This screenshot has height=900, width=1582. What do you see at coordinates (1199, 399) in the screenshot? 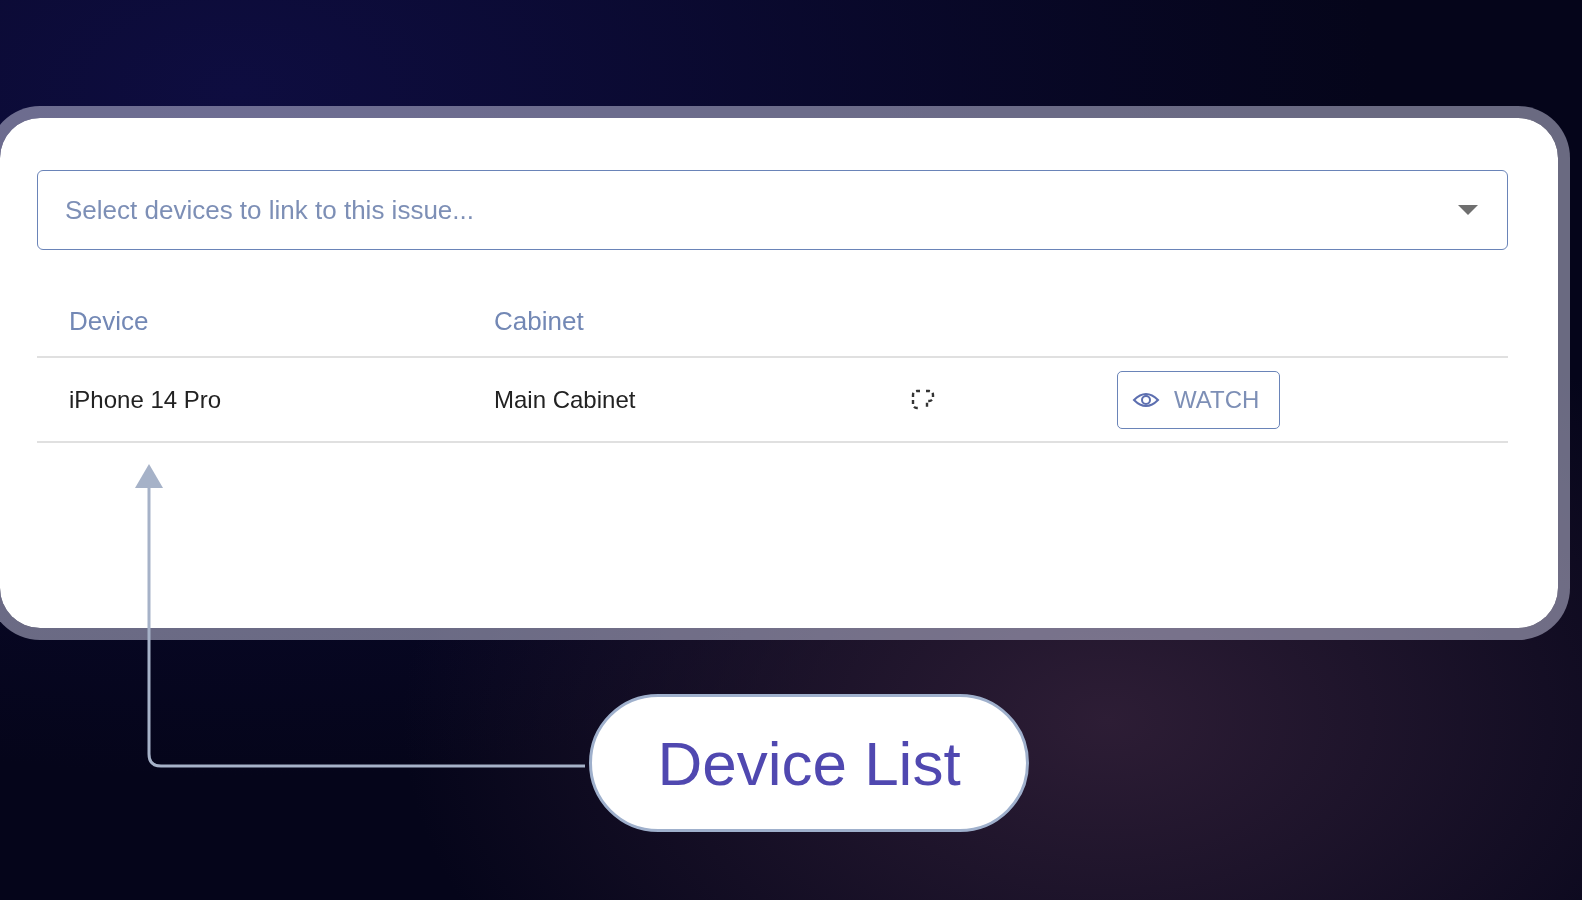
I see `watch-button: WATCH` at bounding box center [1199, 399].